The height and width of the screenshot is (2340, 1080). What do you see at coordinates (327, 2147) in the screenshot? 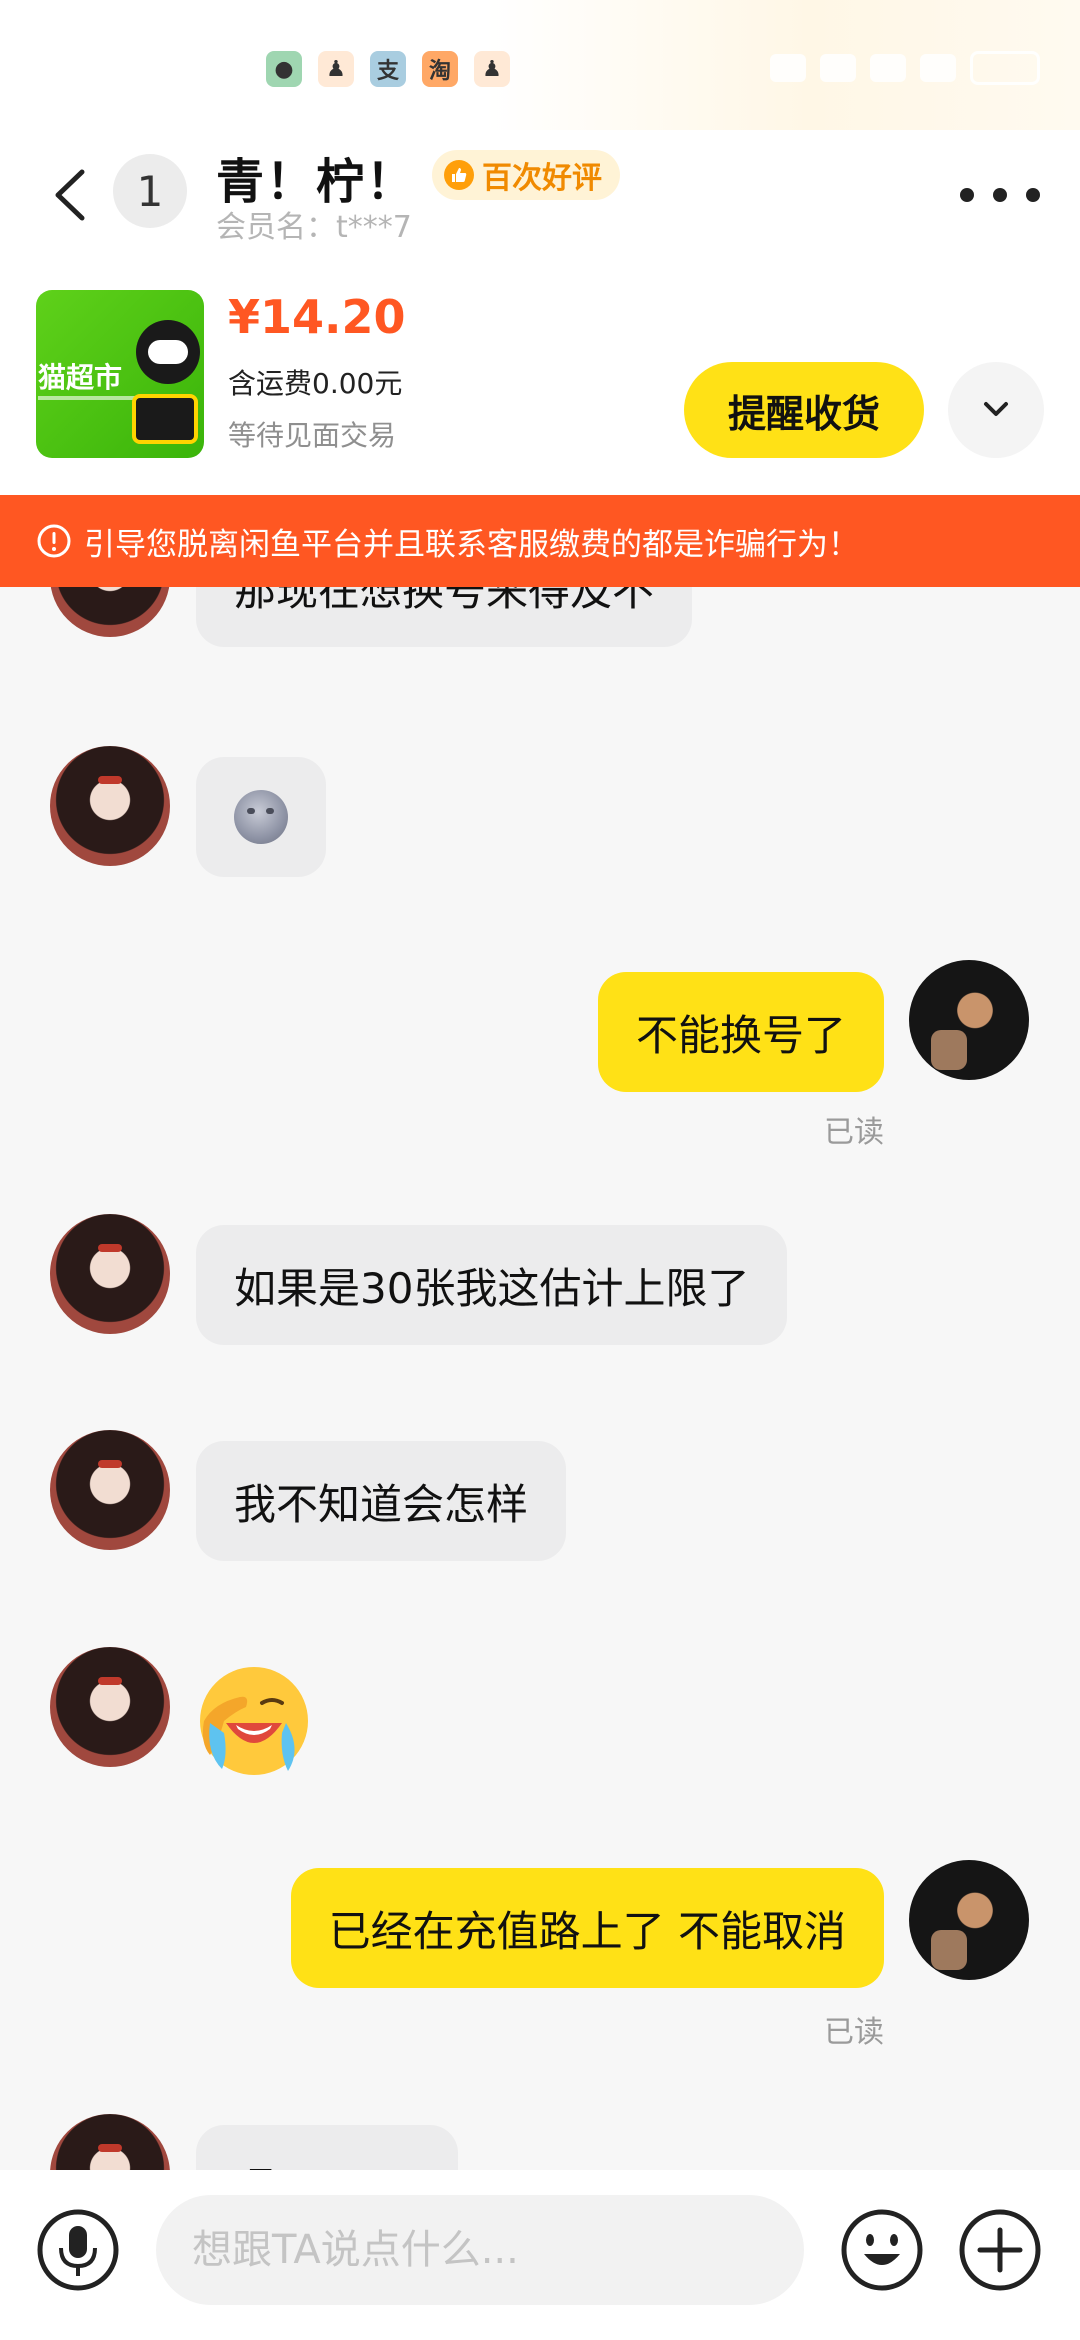
I see `message-bubble-incoming: 嗯` at bounding box center [327, 2147].